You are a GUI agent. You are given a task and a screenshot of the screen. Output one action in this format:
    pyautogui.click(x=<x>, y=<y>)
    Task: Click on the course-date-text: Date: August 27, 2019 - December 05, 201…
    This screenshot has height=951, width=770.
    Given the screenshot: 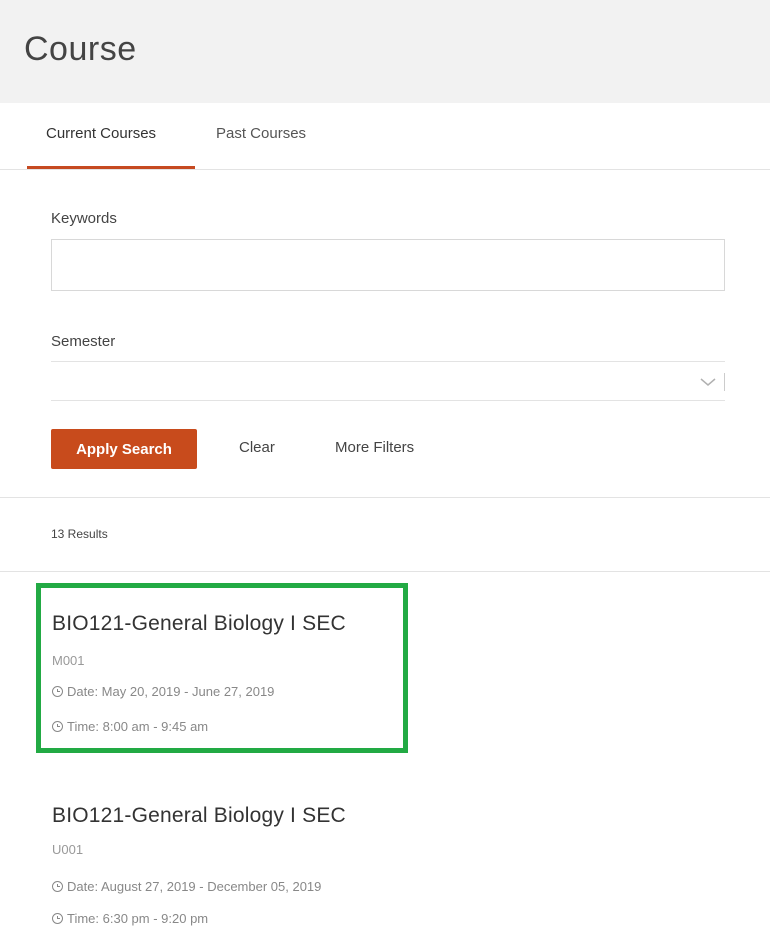 What is the action you would take?
    pyautogui.click(x=194, y=886)
    